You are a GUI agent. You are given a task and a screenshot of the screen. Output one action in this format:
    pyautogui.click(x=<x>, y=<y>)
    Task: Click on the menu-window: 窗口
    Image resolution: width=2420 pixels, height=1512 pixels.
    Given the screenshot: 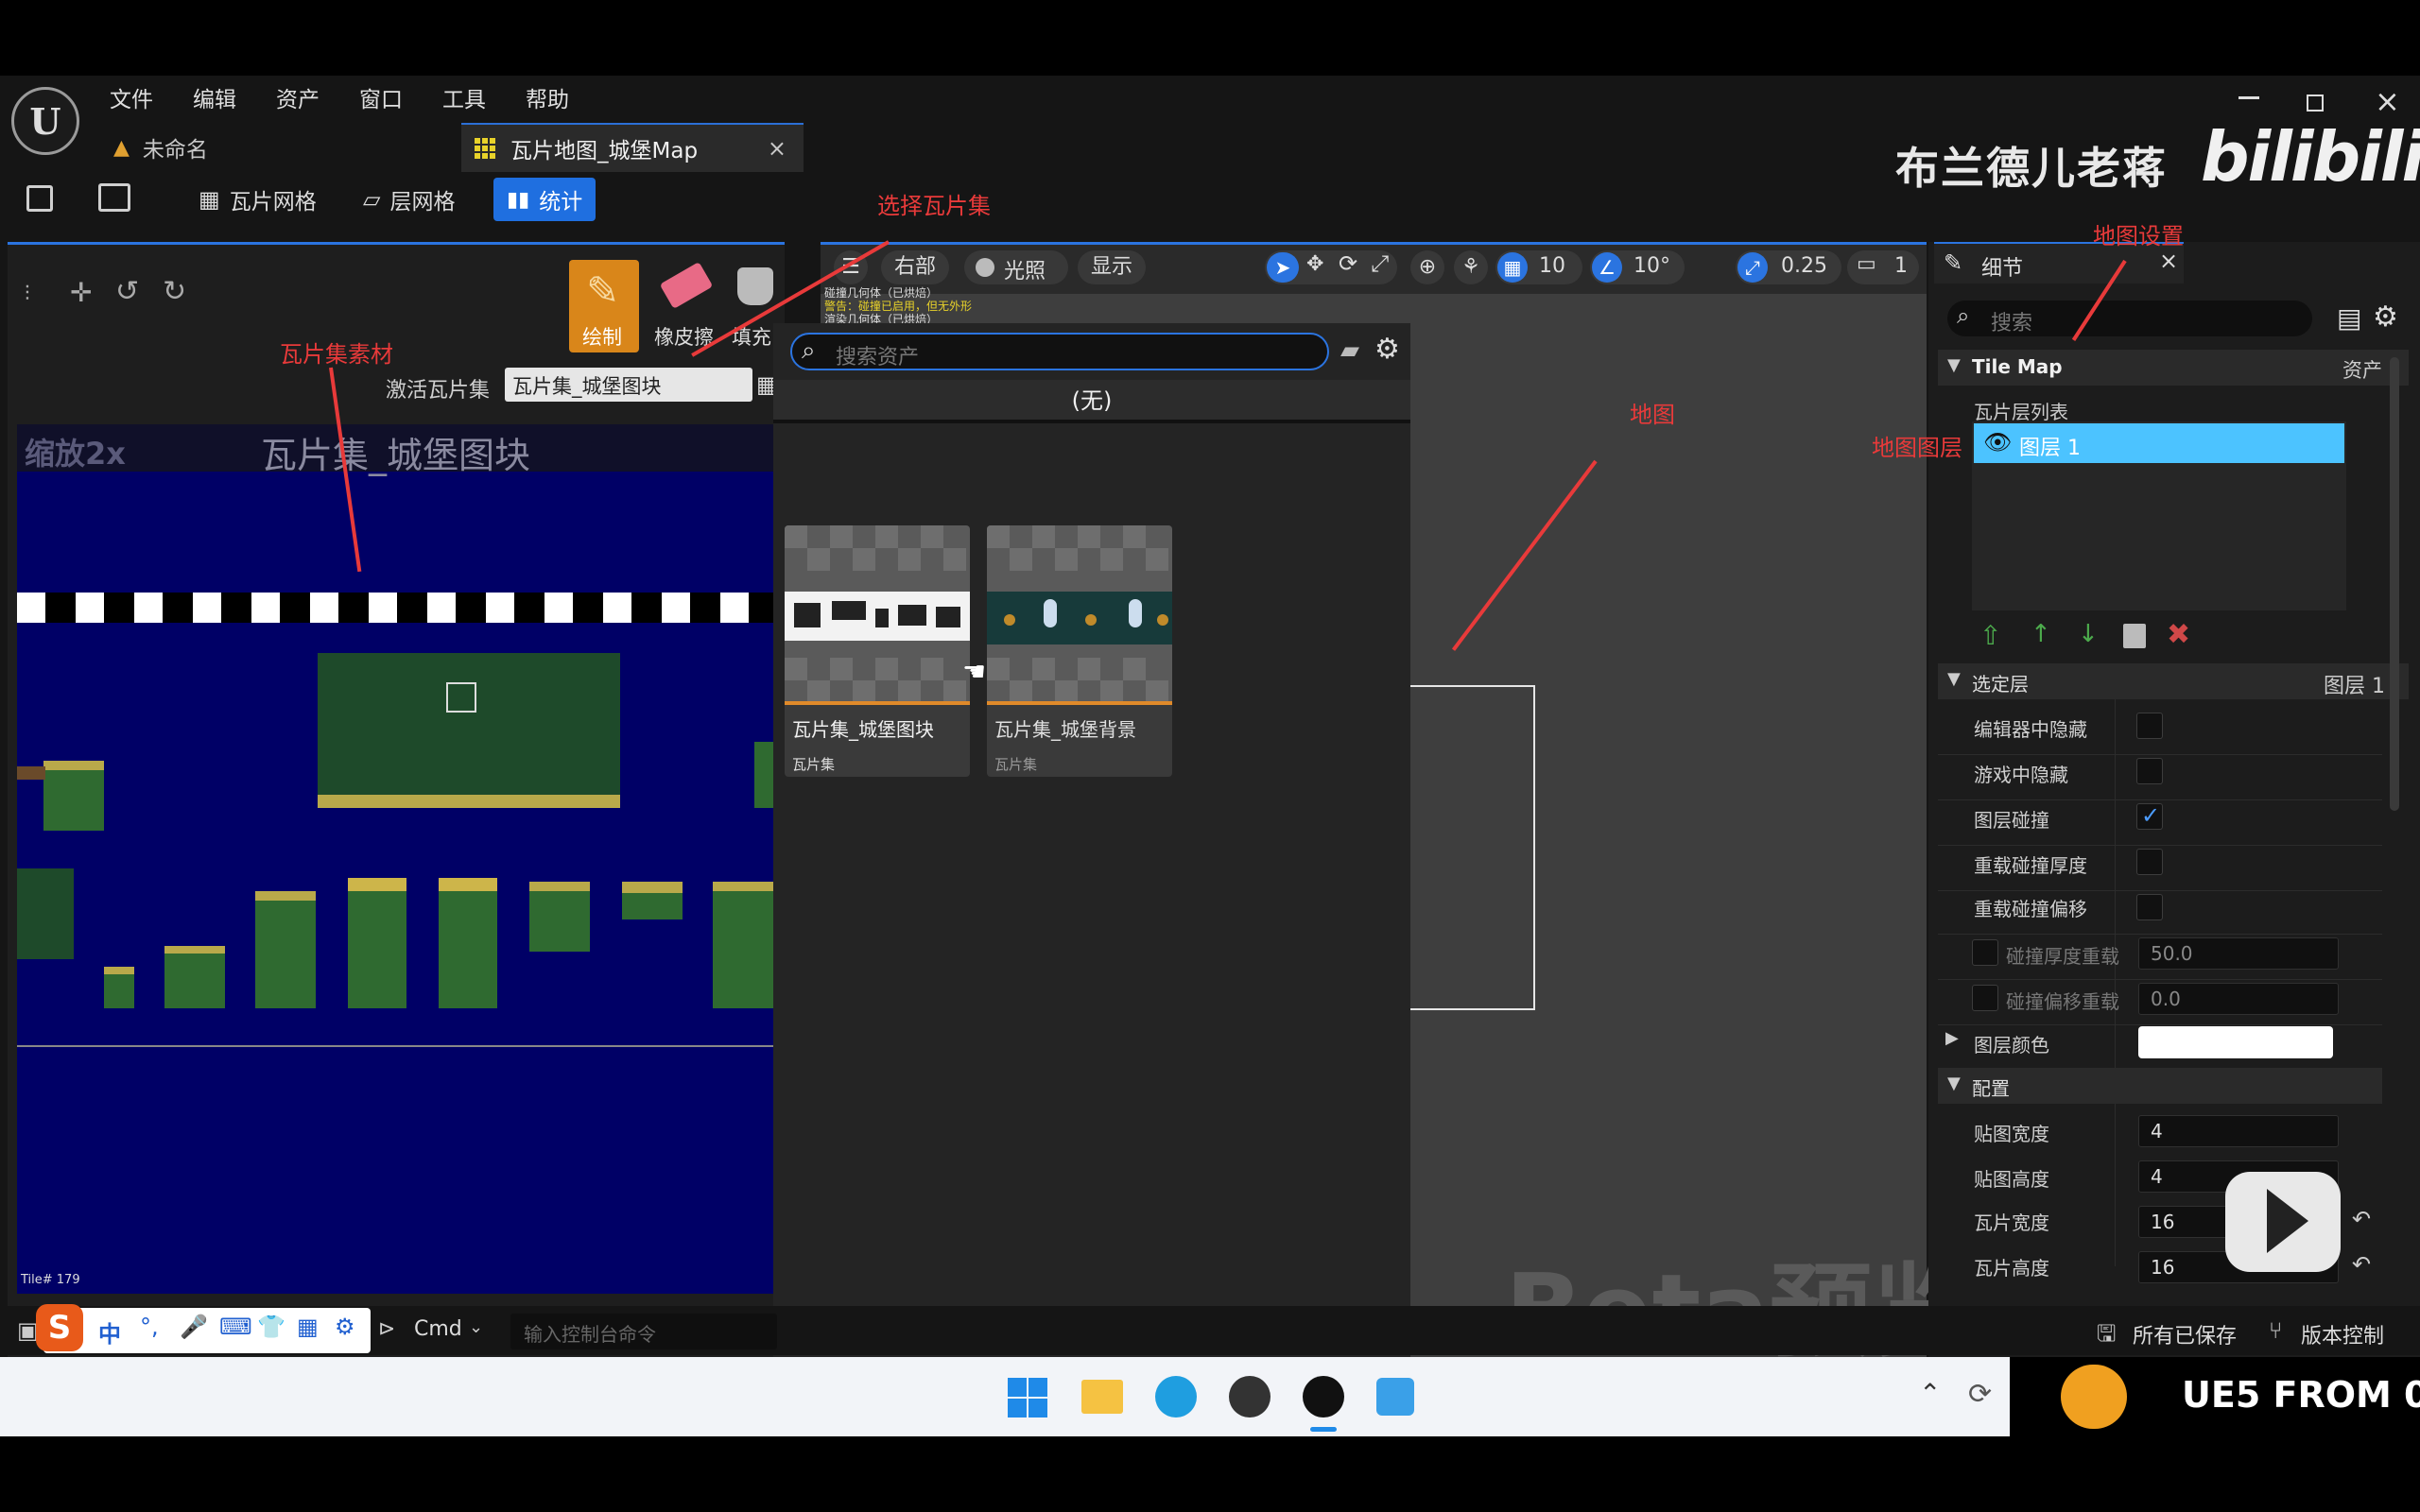 What is the action you would take?
    pyautogui.click(x=381, y=97)
    